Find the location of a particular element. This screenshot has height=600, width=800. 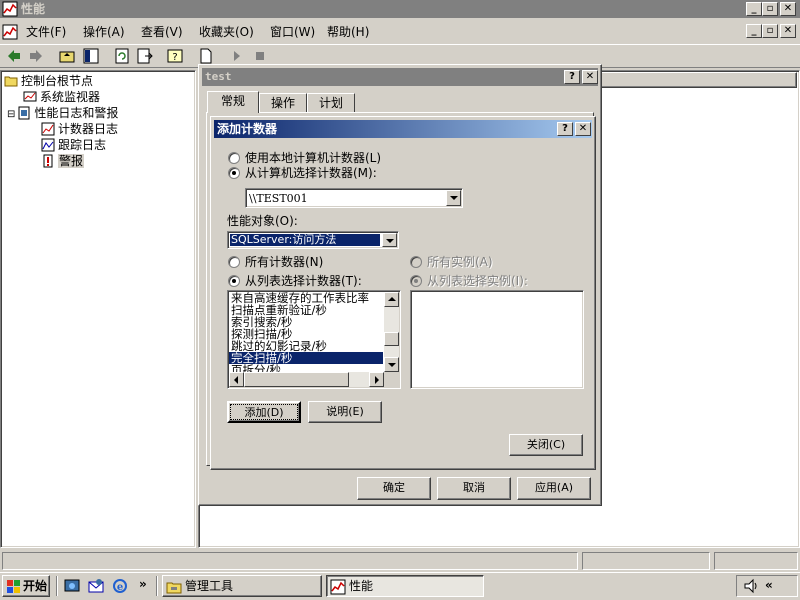

task-label: 管理工具 is located at coordinates (209, 586).